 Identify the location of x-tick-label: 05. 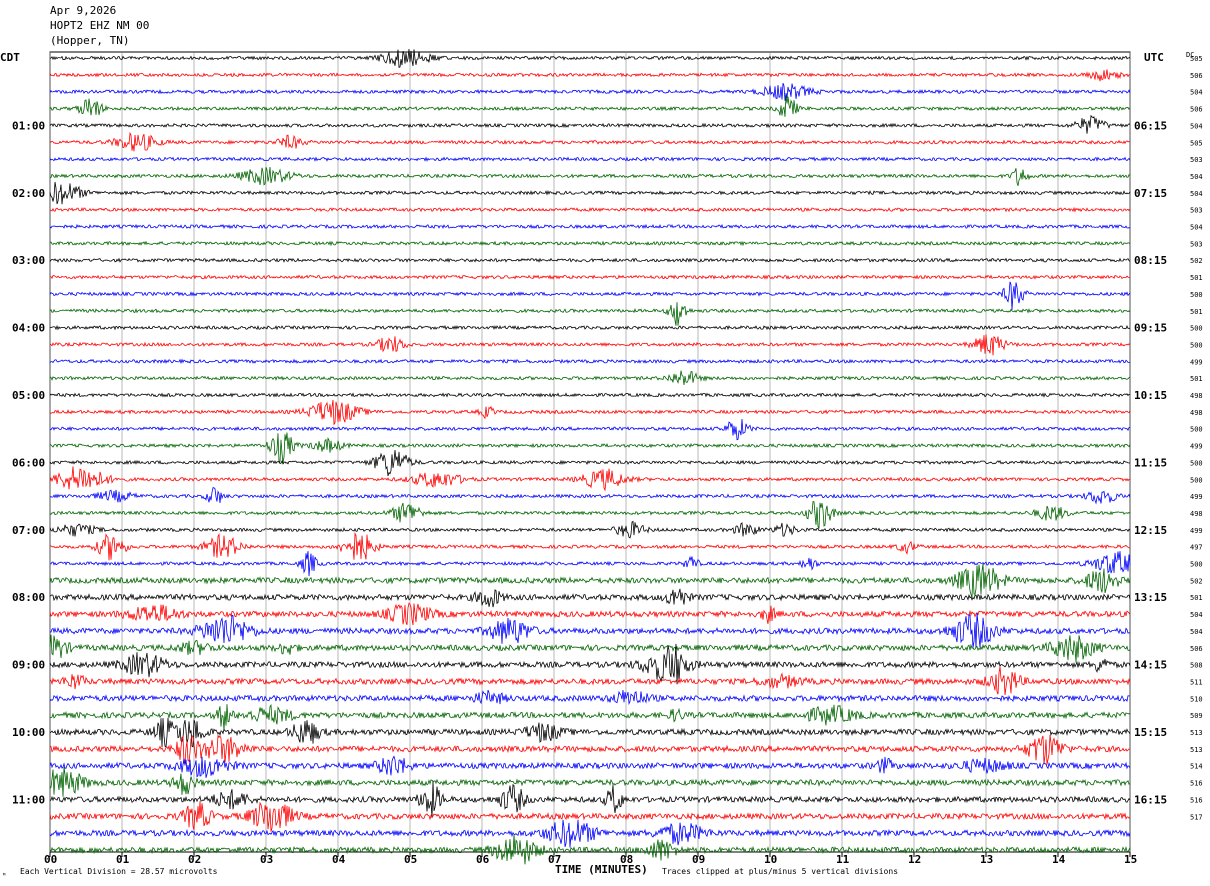
(410, 859).